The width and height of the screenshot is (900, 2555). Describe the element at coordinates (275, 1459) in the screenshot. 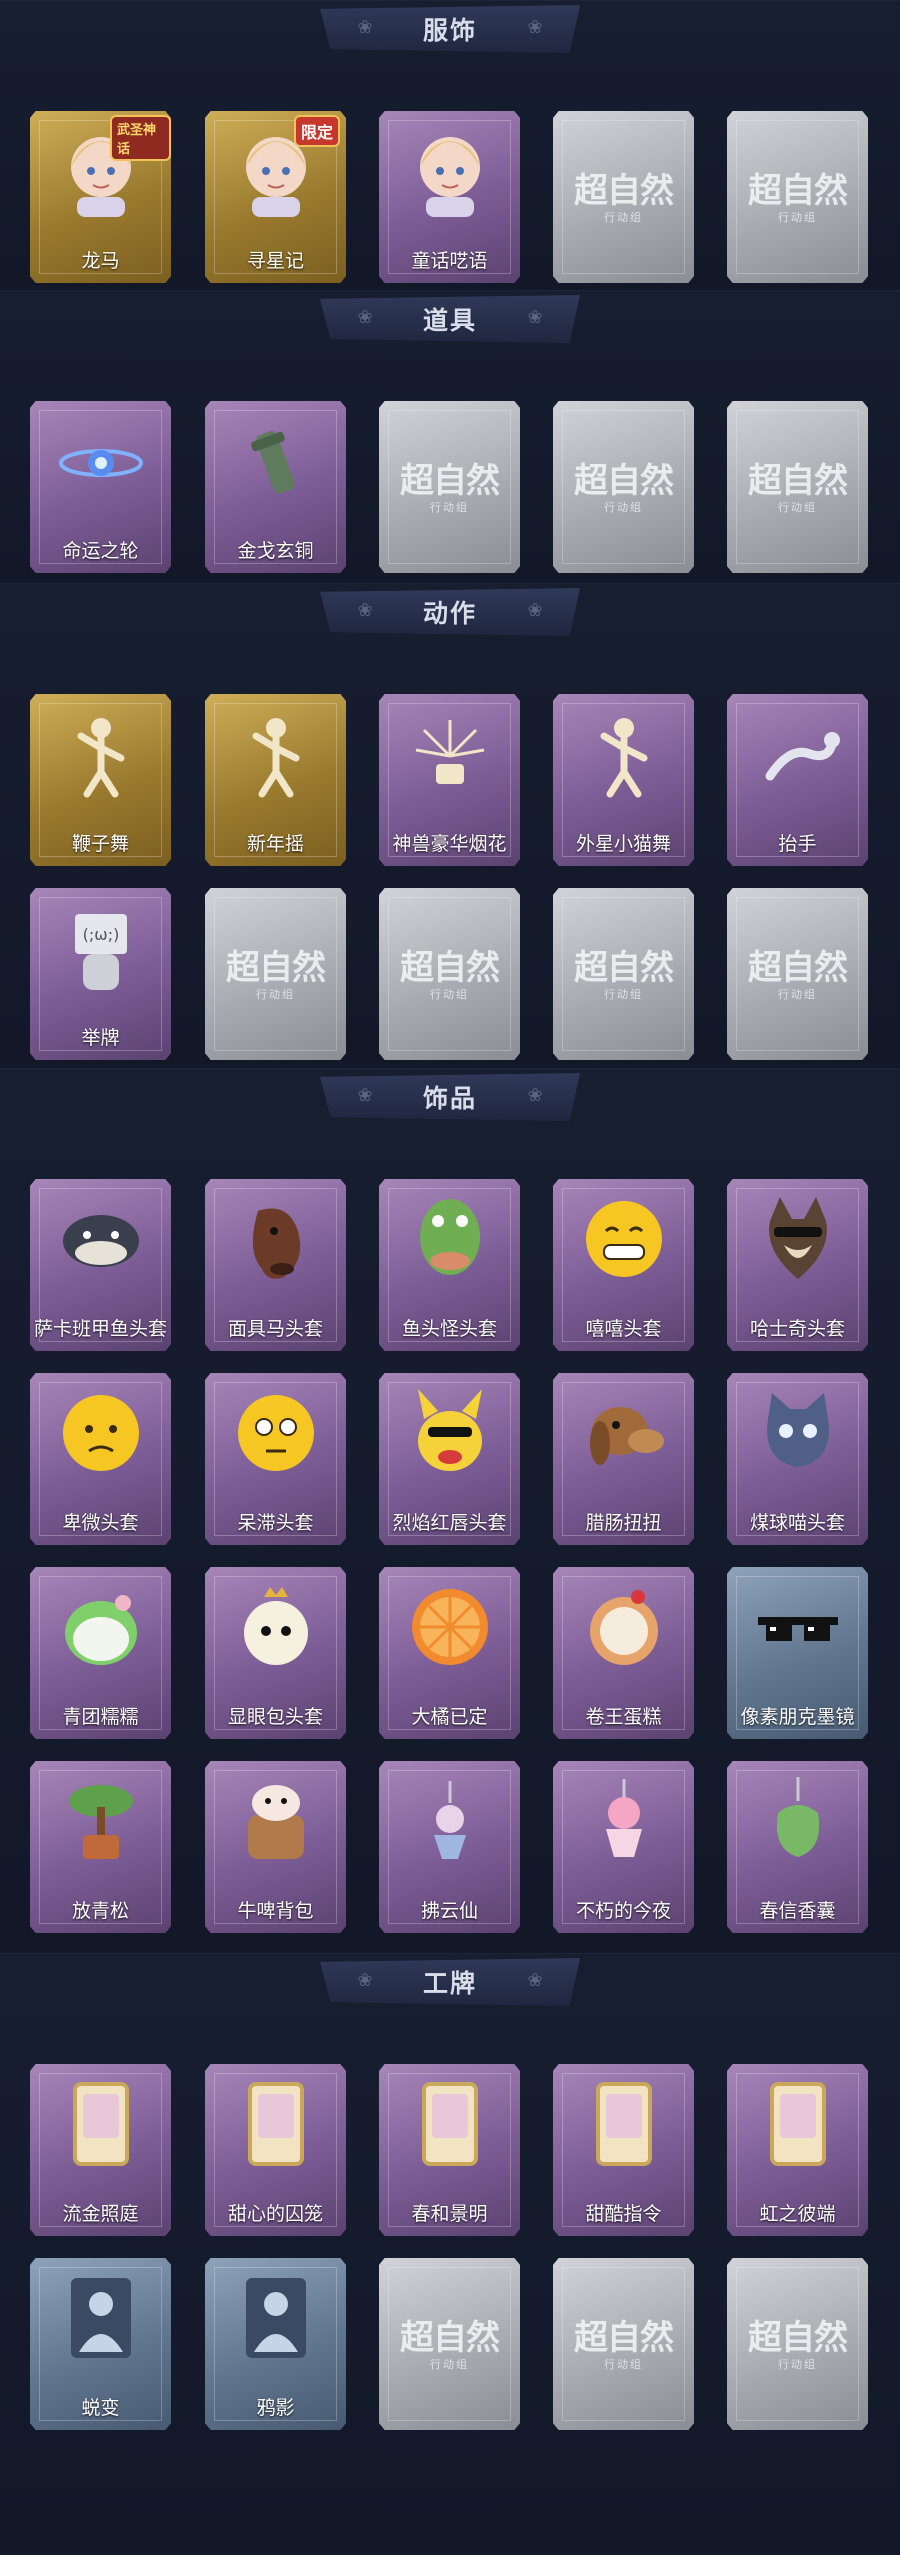

I see `item-card: 呆滞头套` at that location.